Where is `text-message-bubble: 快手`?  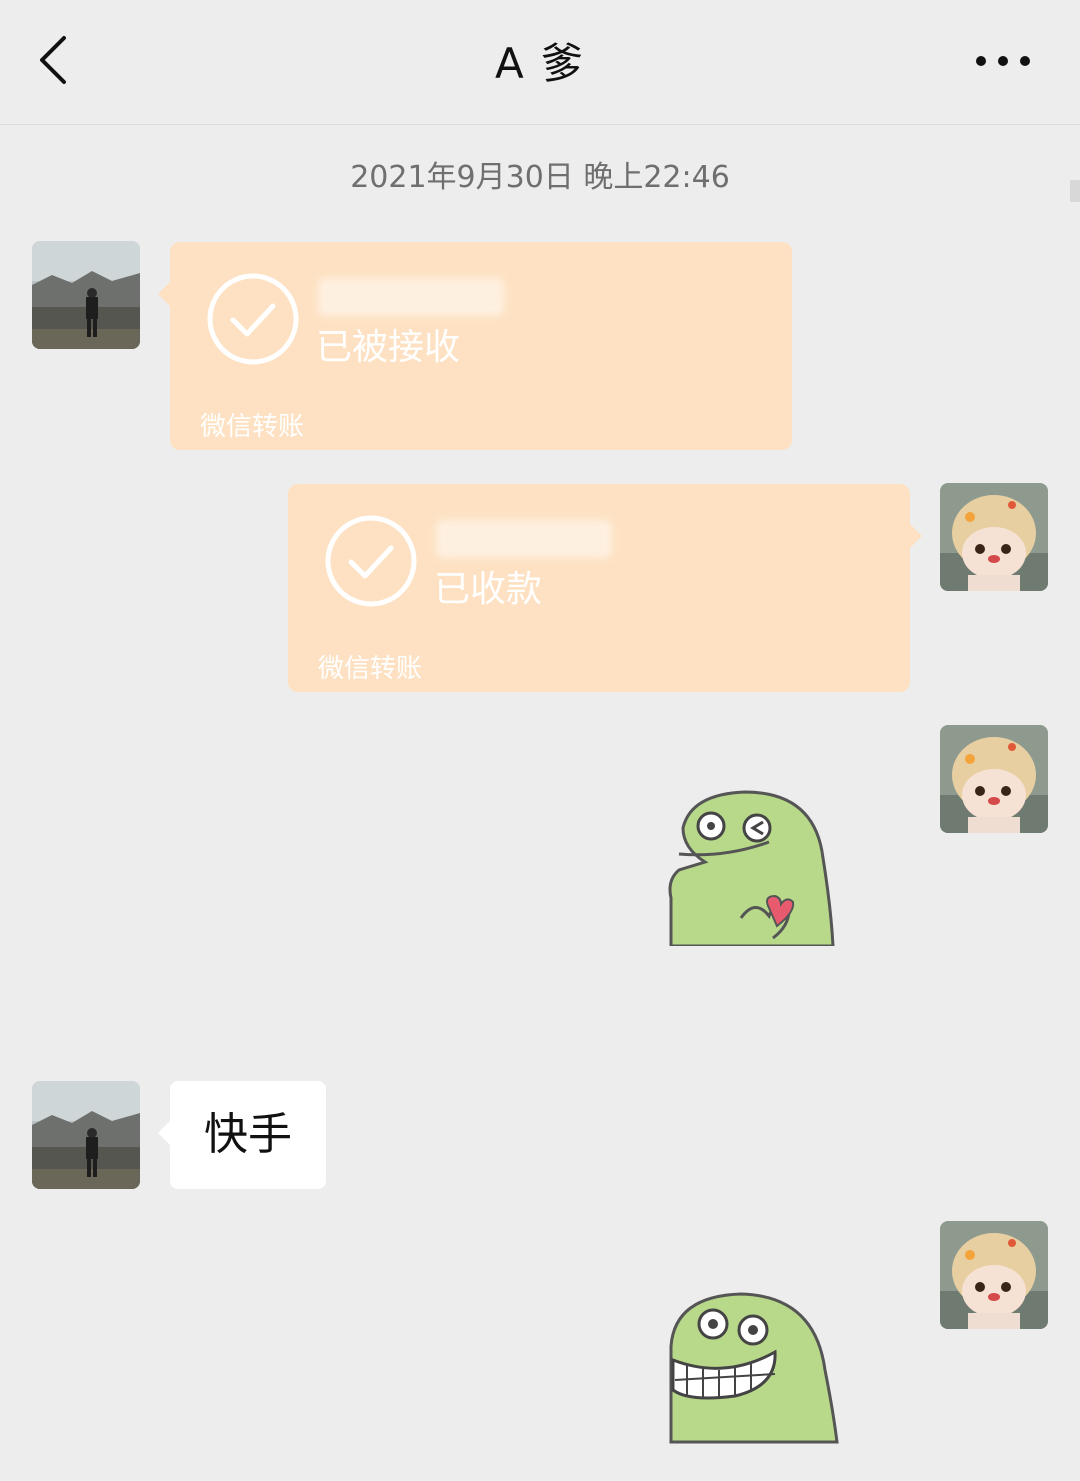 text-message-bubble: 快手 is located at coordinates (242, 1135).